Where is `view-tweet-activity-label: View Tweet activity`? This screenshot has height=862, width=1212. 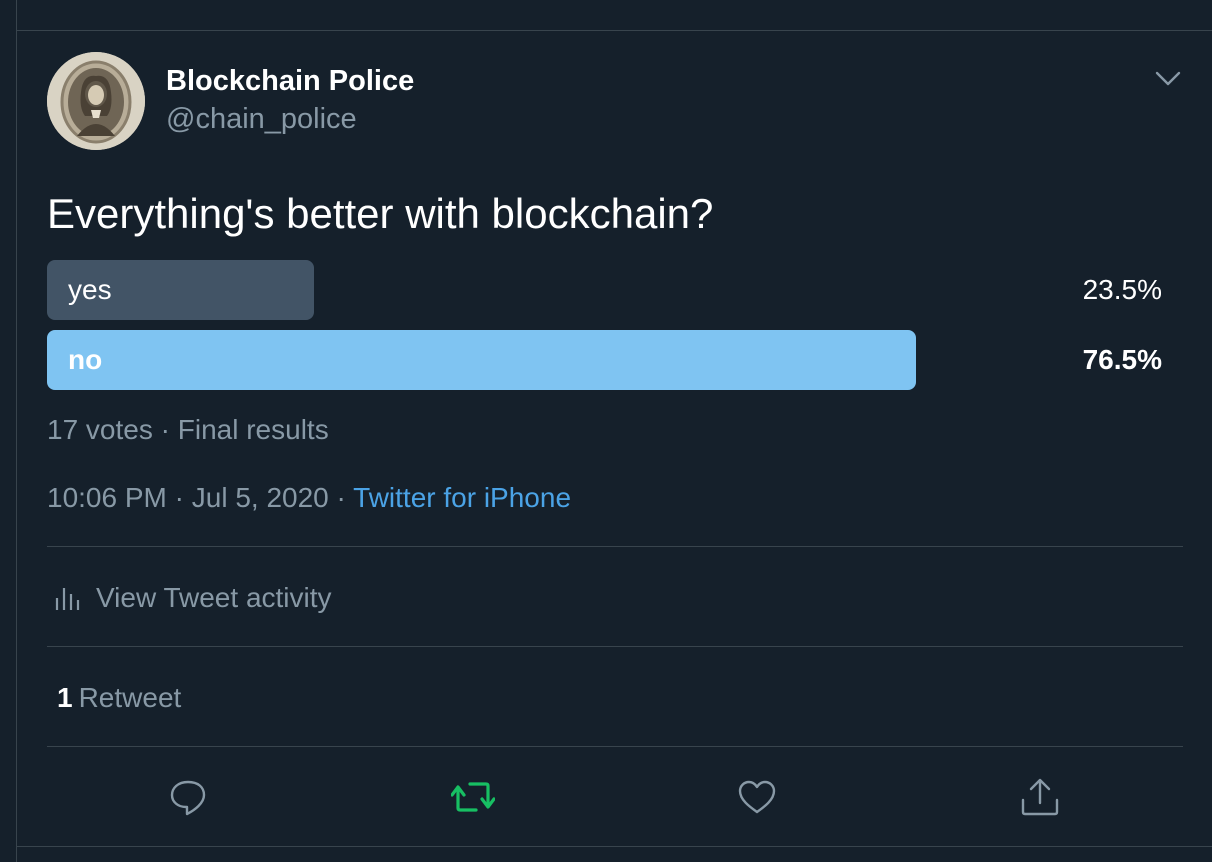 view-tweet-activity-label: View Tweet activity is located at coordinates (214, 597).